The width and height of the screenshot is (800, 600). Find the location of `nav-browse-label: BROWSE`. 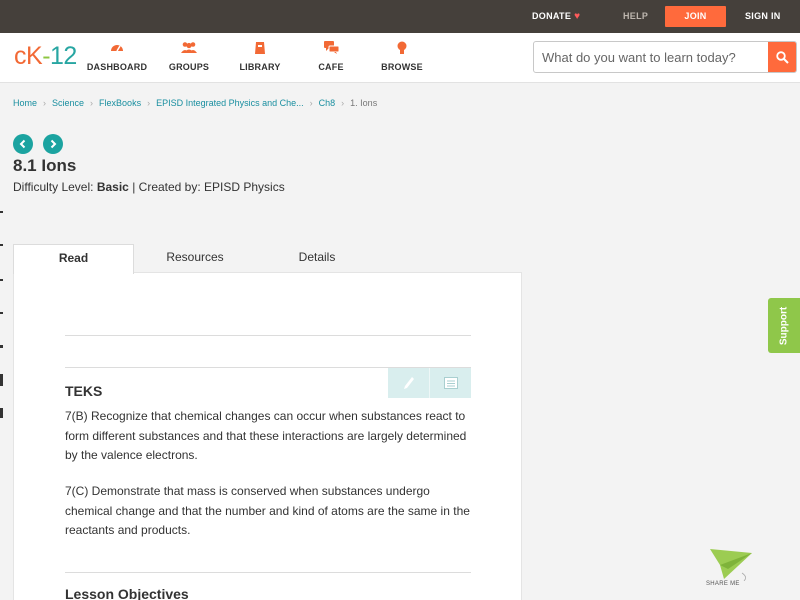

nav-browse-label: BROWSE is located at coordinates (402, 67).